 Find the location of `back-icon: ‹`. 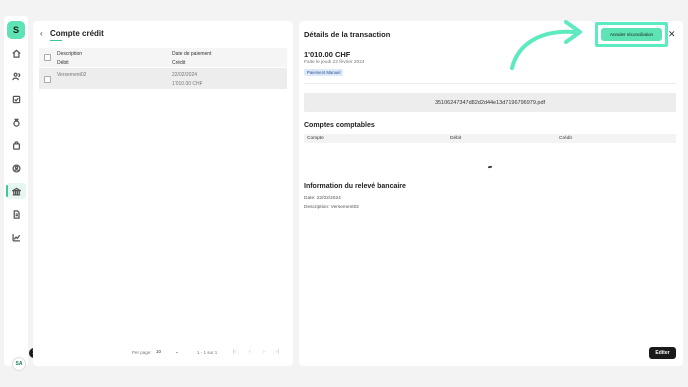

back-icon: ‹ is located at coordinates (41, 33).